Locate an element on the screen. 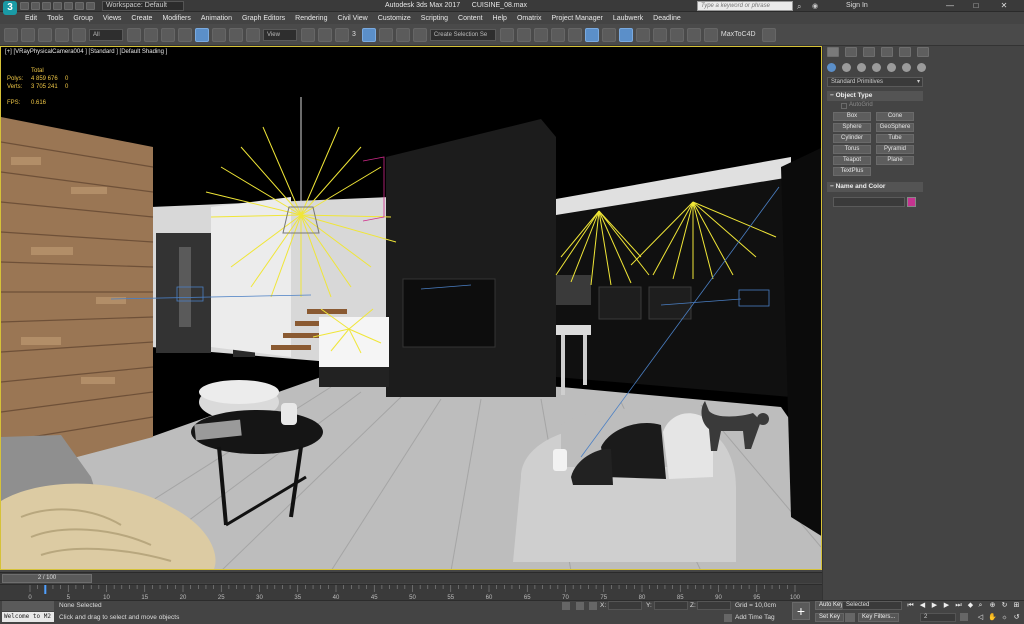 The width and height of the screenshot is (1024, 624). geometry-icon is located at coordinates (831, 67).